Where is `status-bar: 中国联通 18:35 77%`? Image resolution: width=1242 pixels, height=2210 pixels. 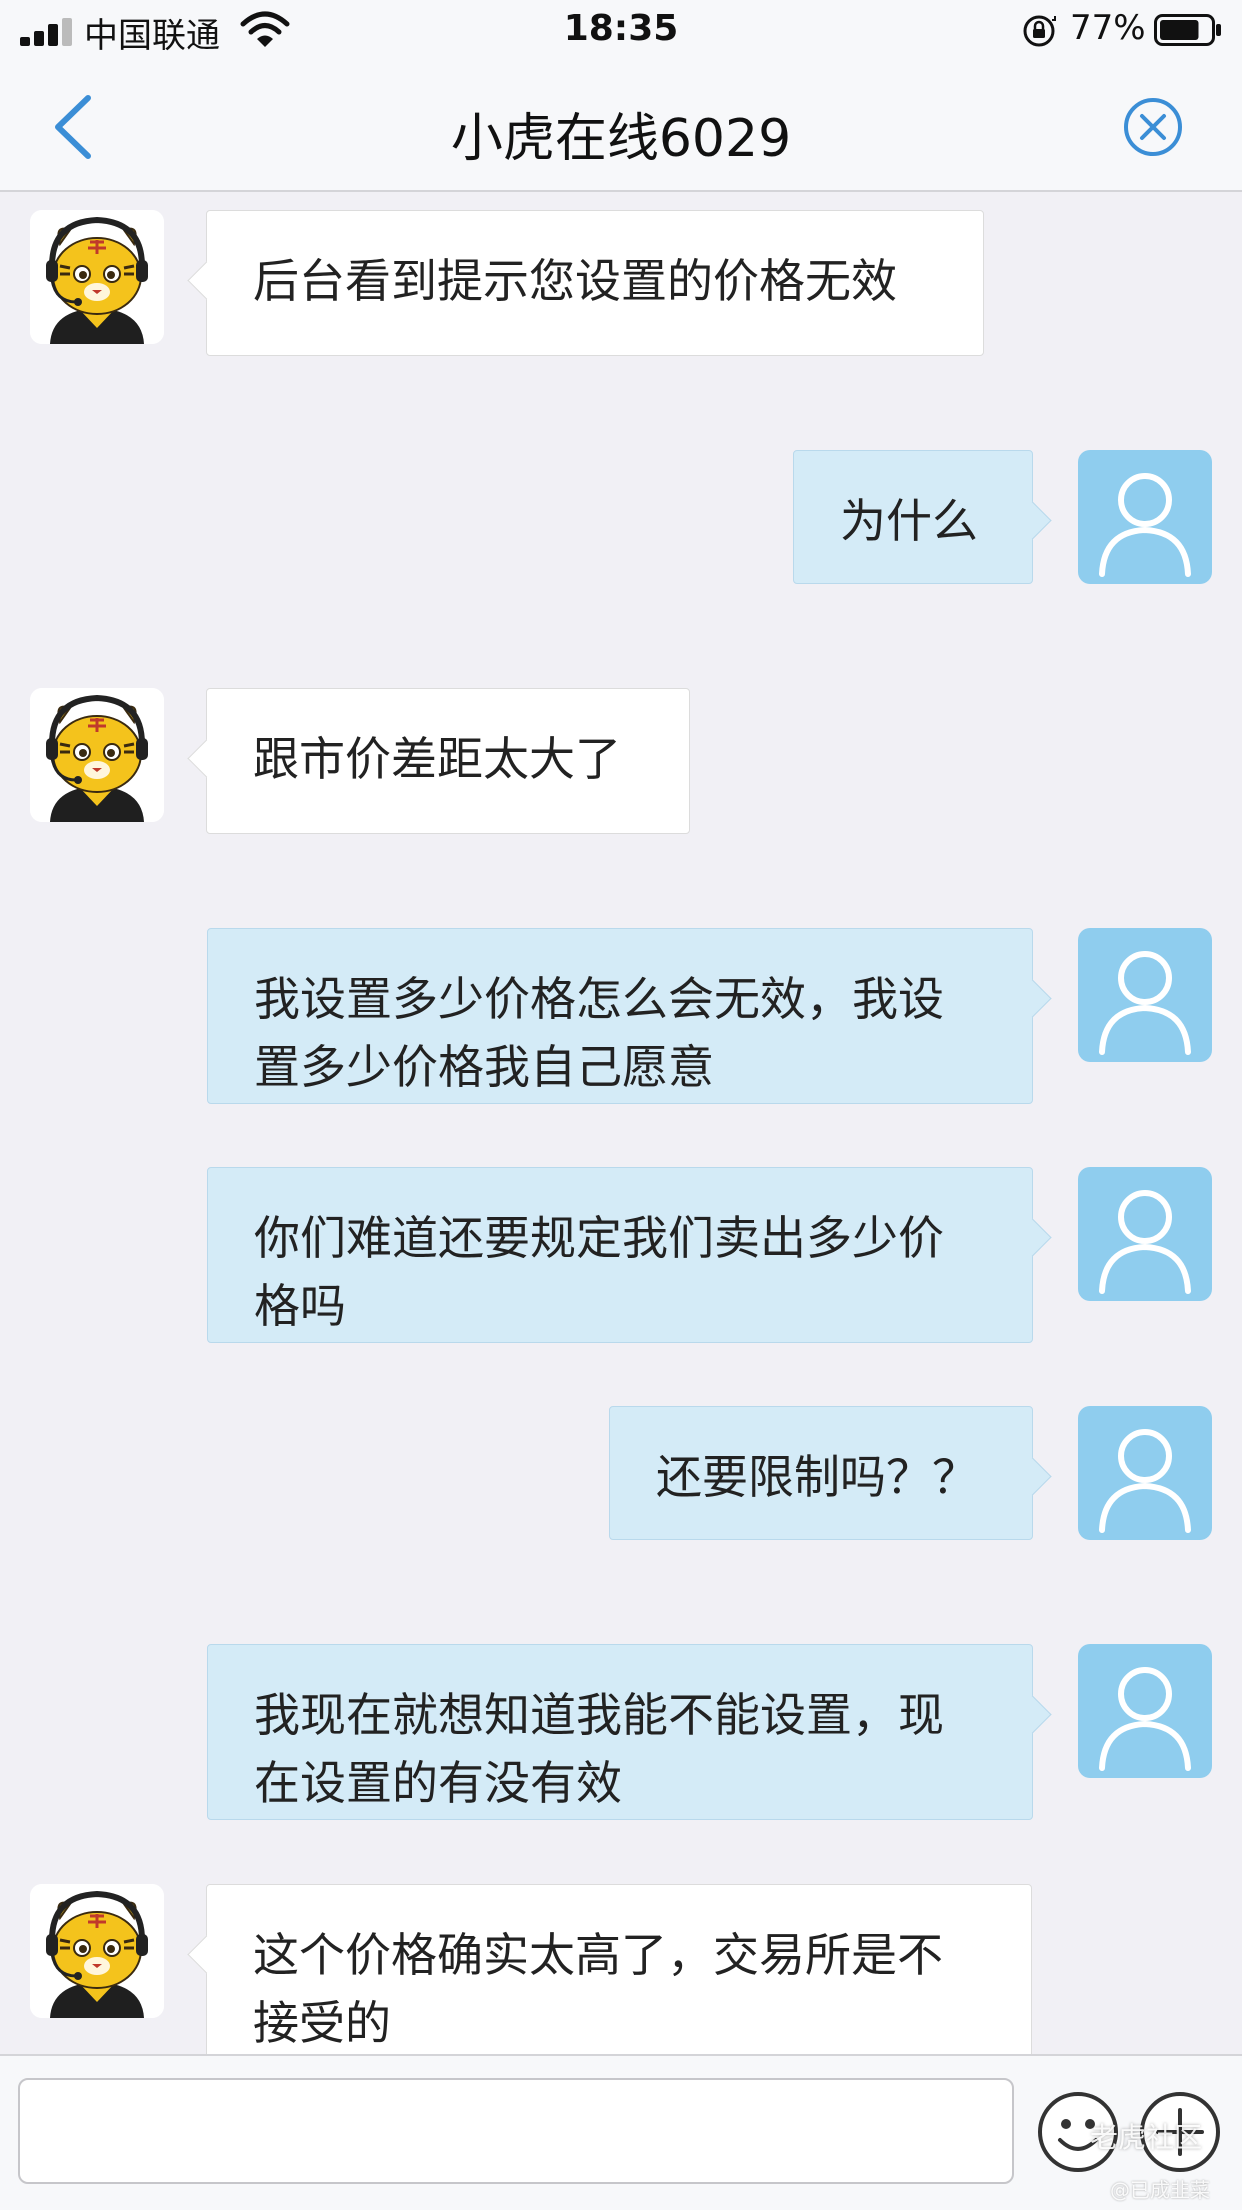 status-bar: 中国联通 18:35 77% is located at coordinates (621, 31).